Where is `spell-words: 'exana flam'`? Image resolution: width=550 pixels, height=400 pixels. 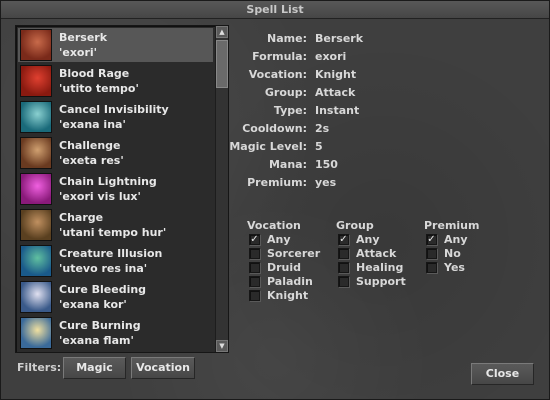 spell-words: 'exana flam' is located at coordinates (96, 340).